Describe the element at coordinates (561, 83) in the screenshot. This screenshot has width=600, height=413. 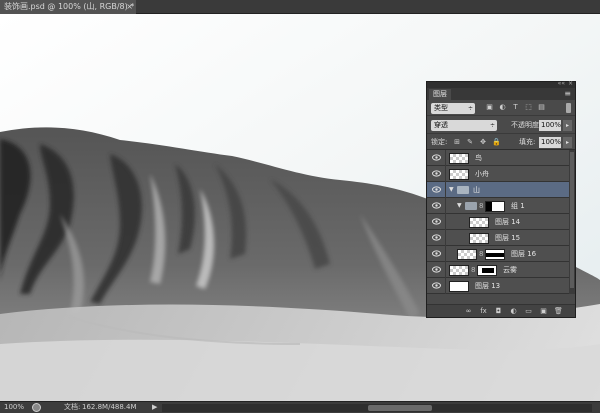
I see `collapse-panel-icon: ««` at that location.